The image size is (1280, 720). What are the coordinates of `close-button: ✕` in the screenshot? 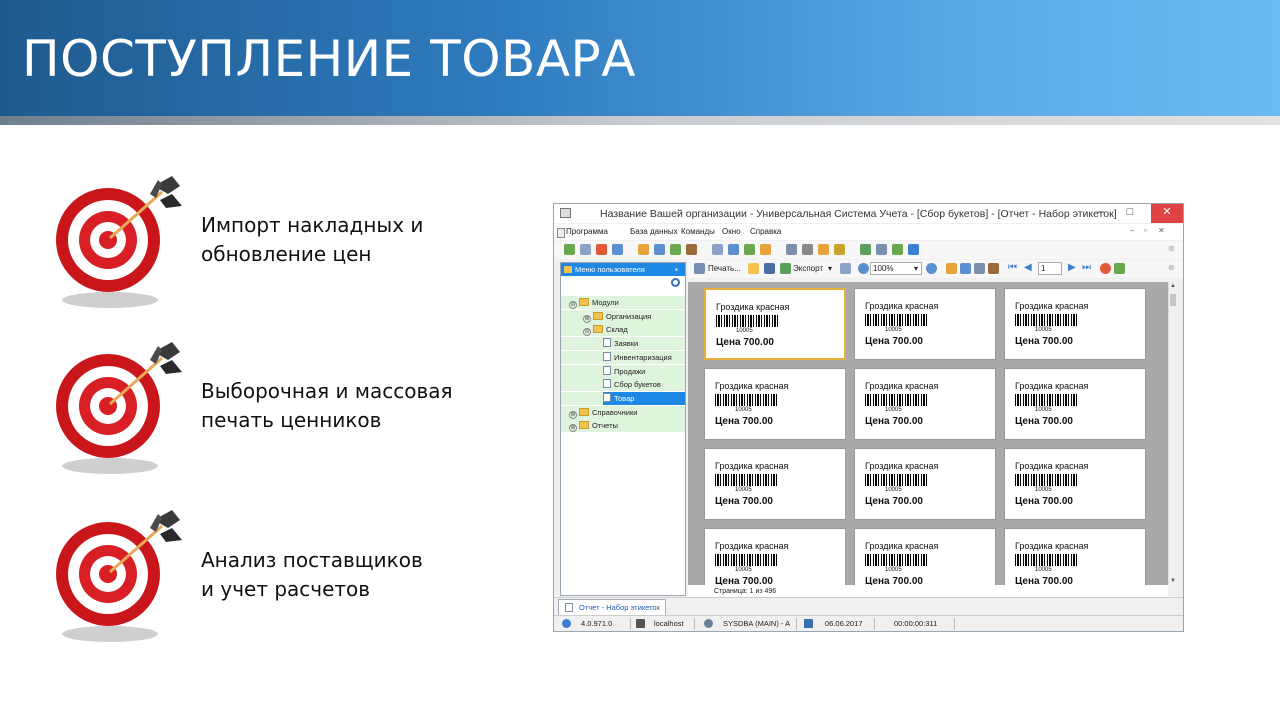 It's located at (1167, 213).